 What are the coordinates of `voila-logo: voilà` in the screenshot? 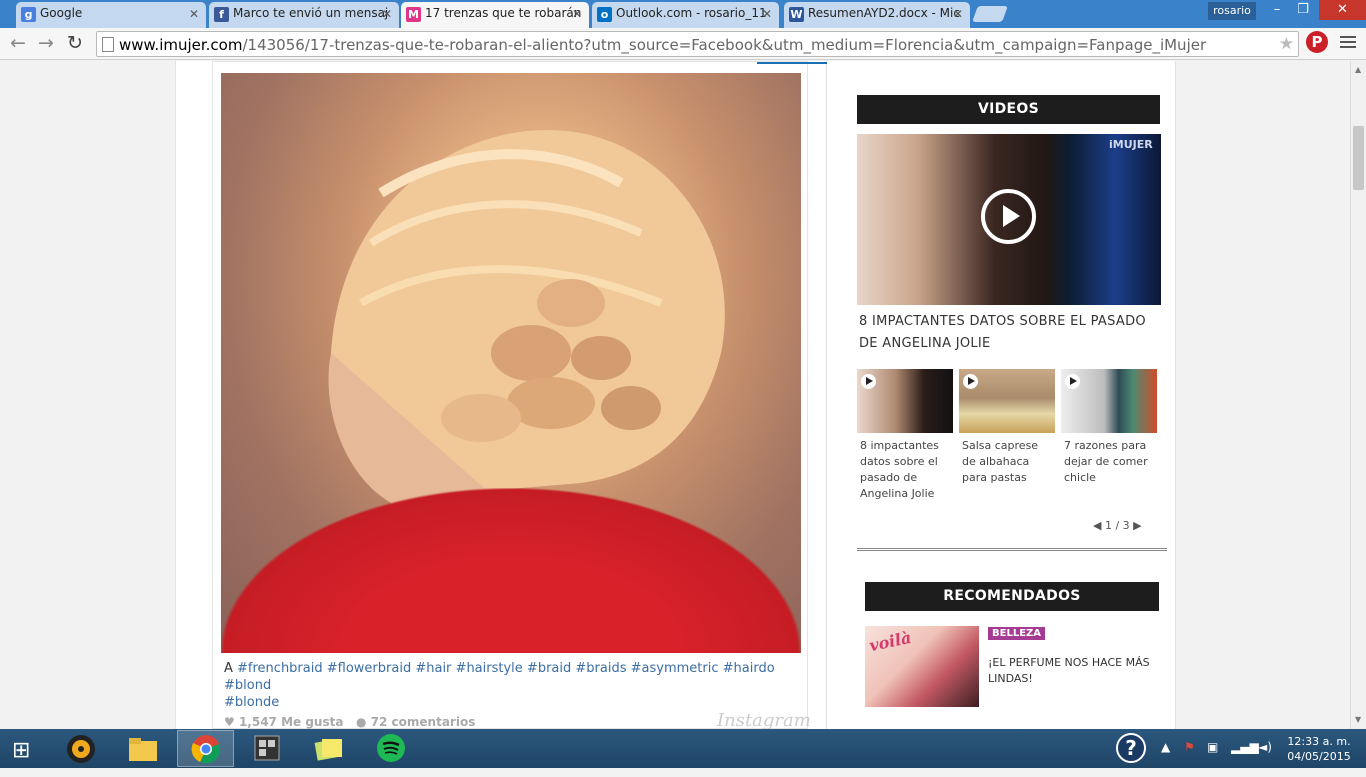 It's located at (890, 641).